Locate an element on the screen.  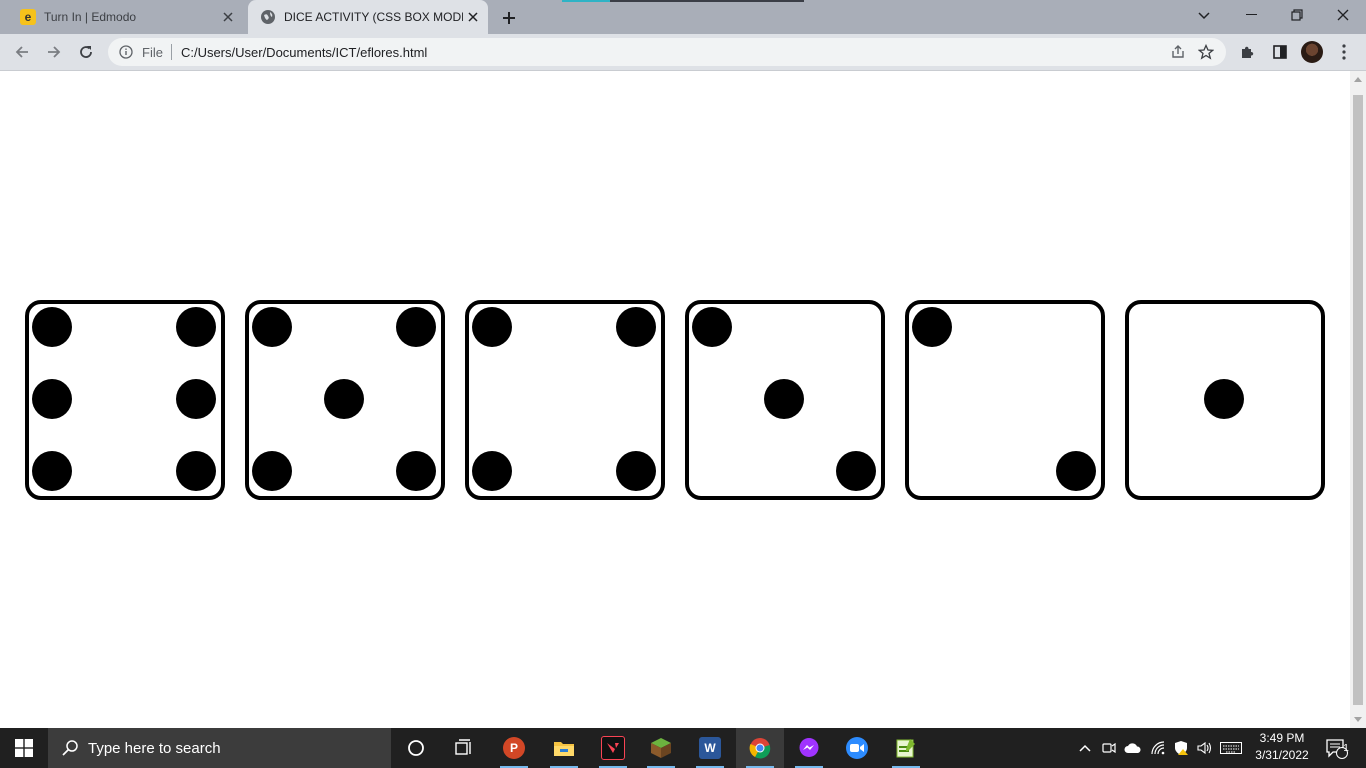
volume-icon is located at coordinates (1205, 748).